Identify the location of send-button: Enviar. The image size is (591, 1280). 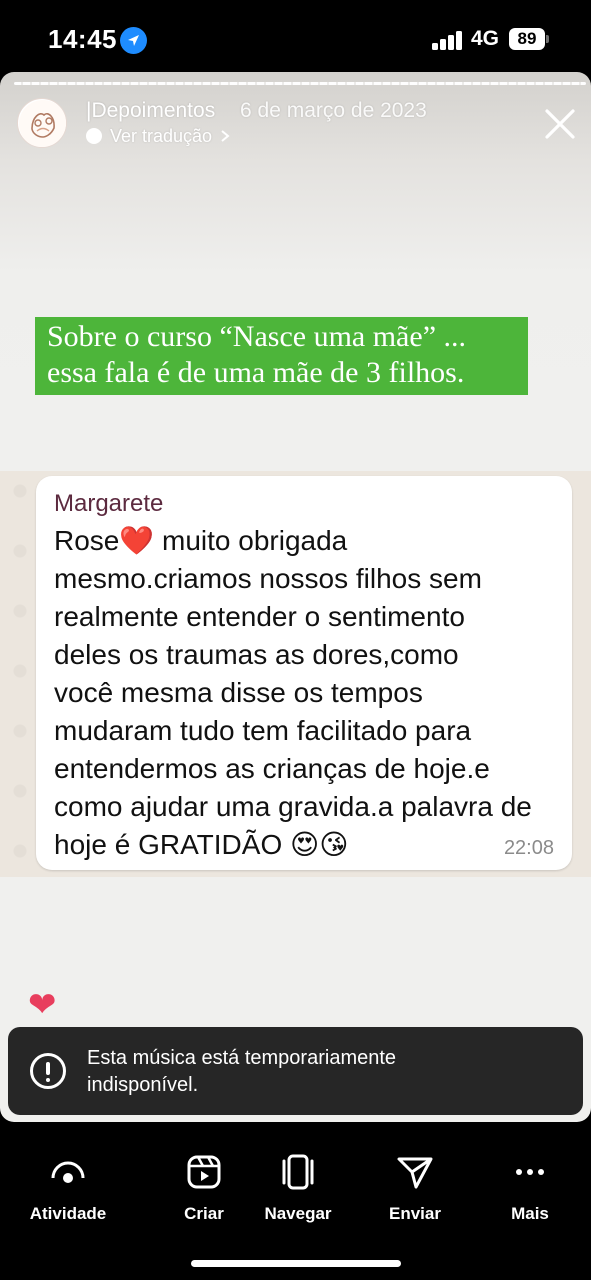
(415, 1188).